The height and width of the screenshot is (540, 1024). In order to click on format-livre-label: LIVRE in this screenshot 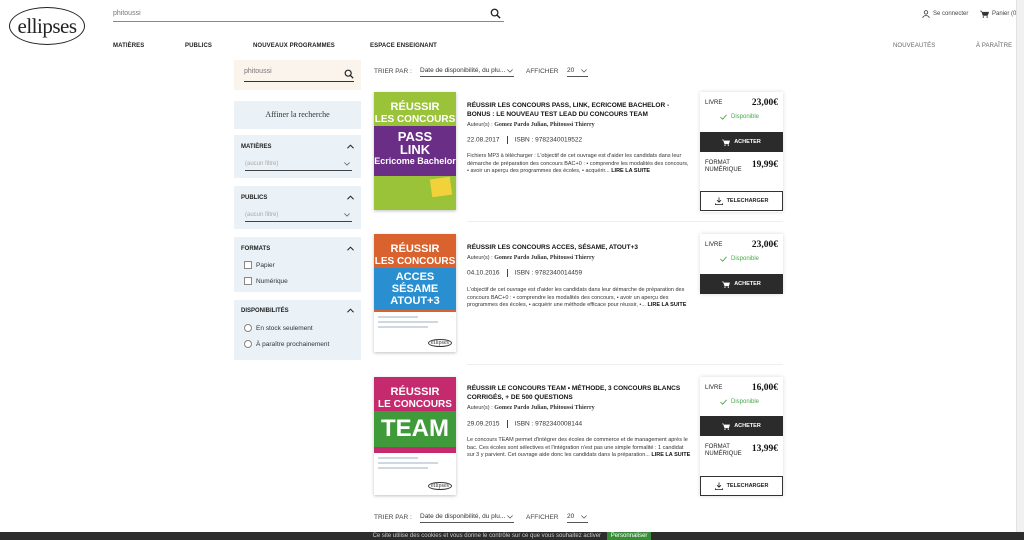, I will do `click(714, 388)`.